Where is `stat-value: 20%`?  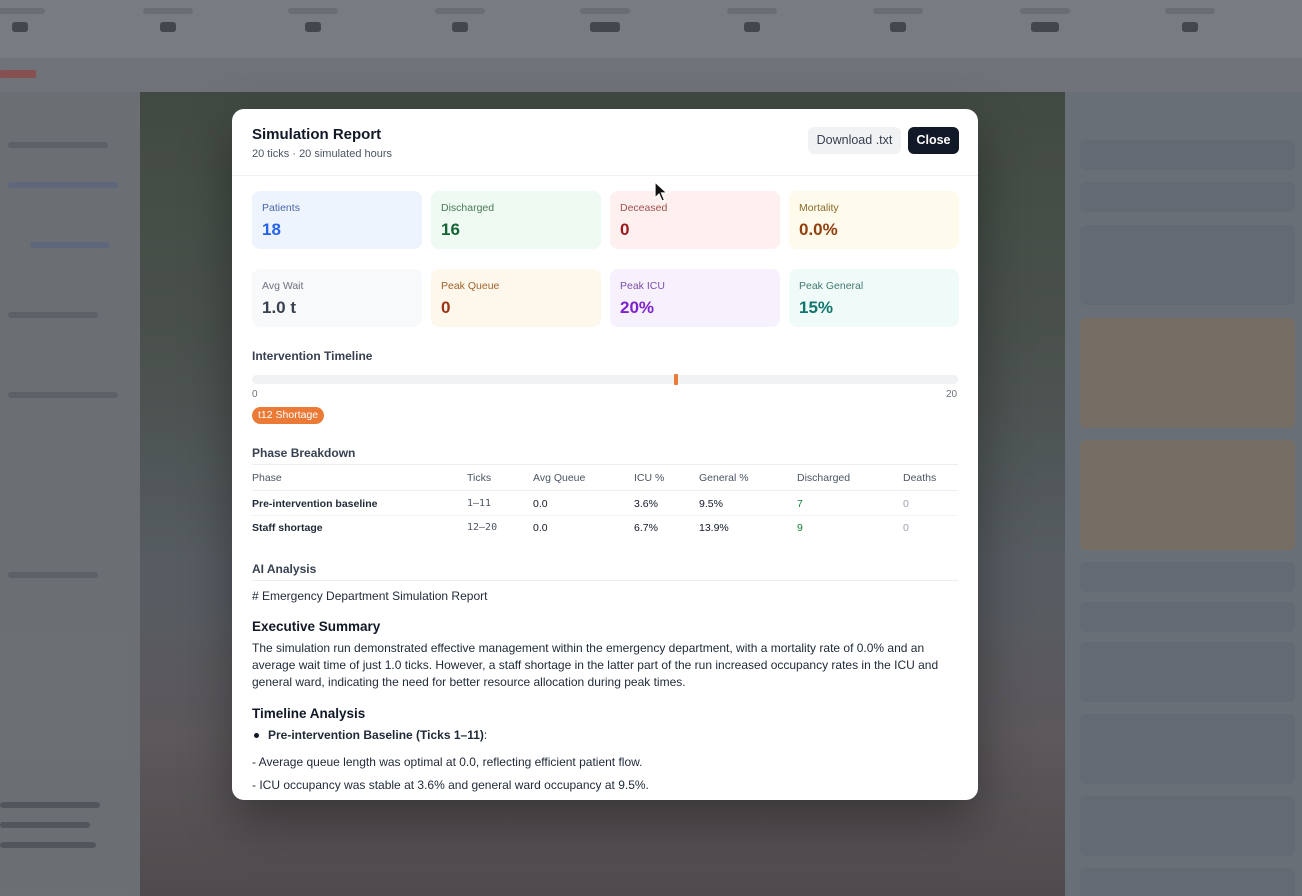
stat-value: 20% is located at coordinates (637, 307).